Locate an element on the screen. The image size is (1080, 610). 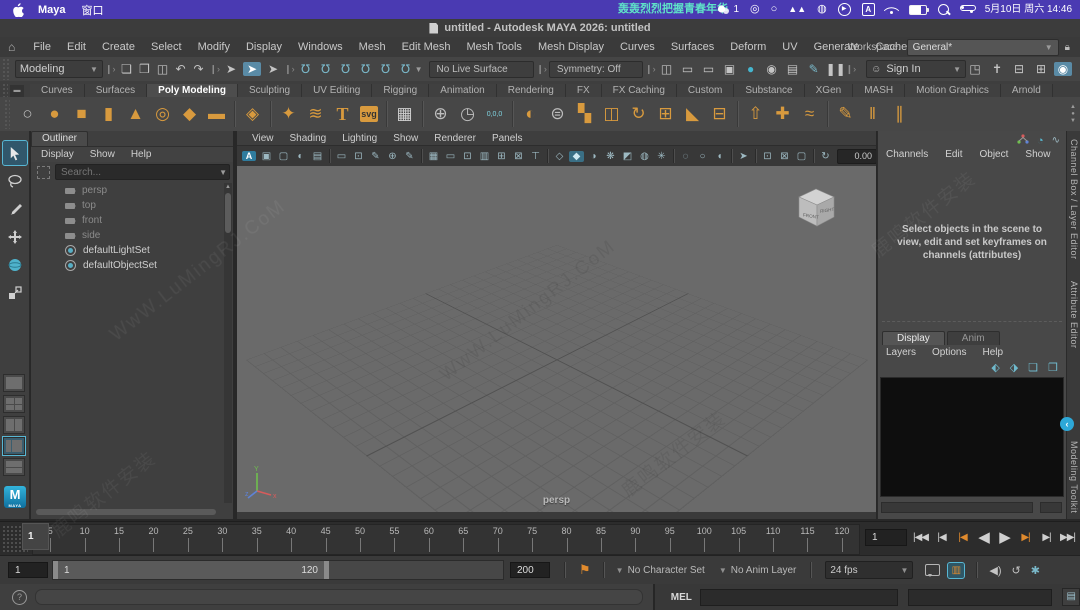
screen-space-ao-icon: ◍ is located at coordinates (644, 156).